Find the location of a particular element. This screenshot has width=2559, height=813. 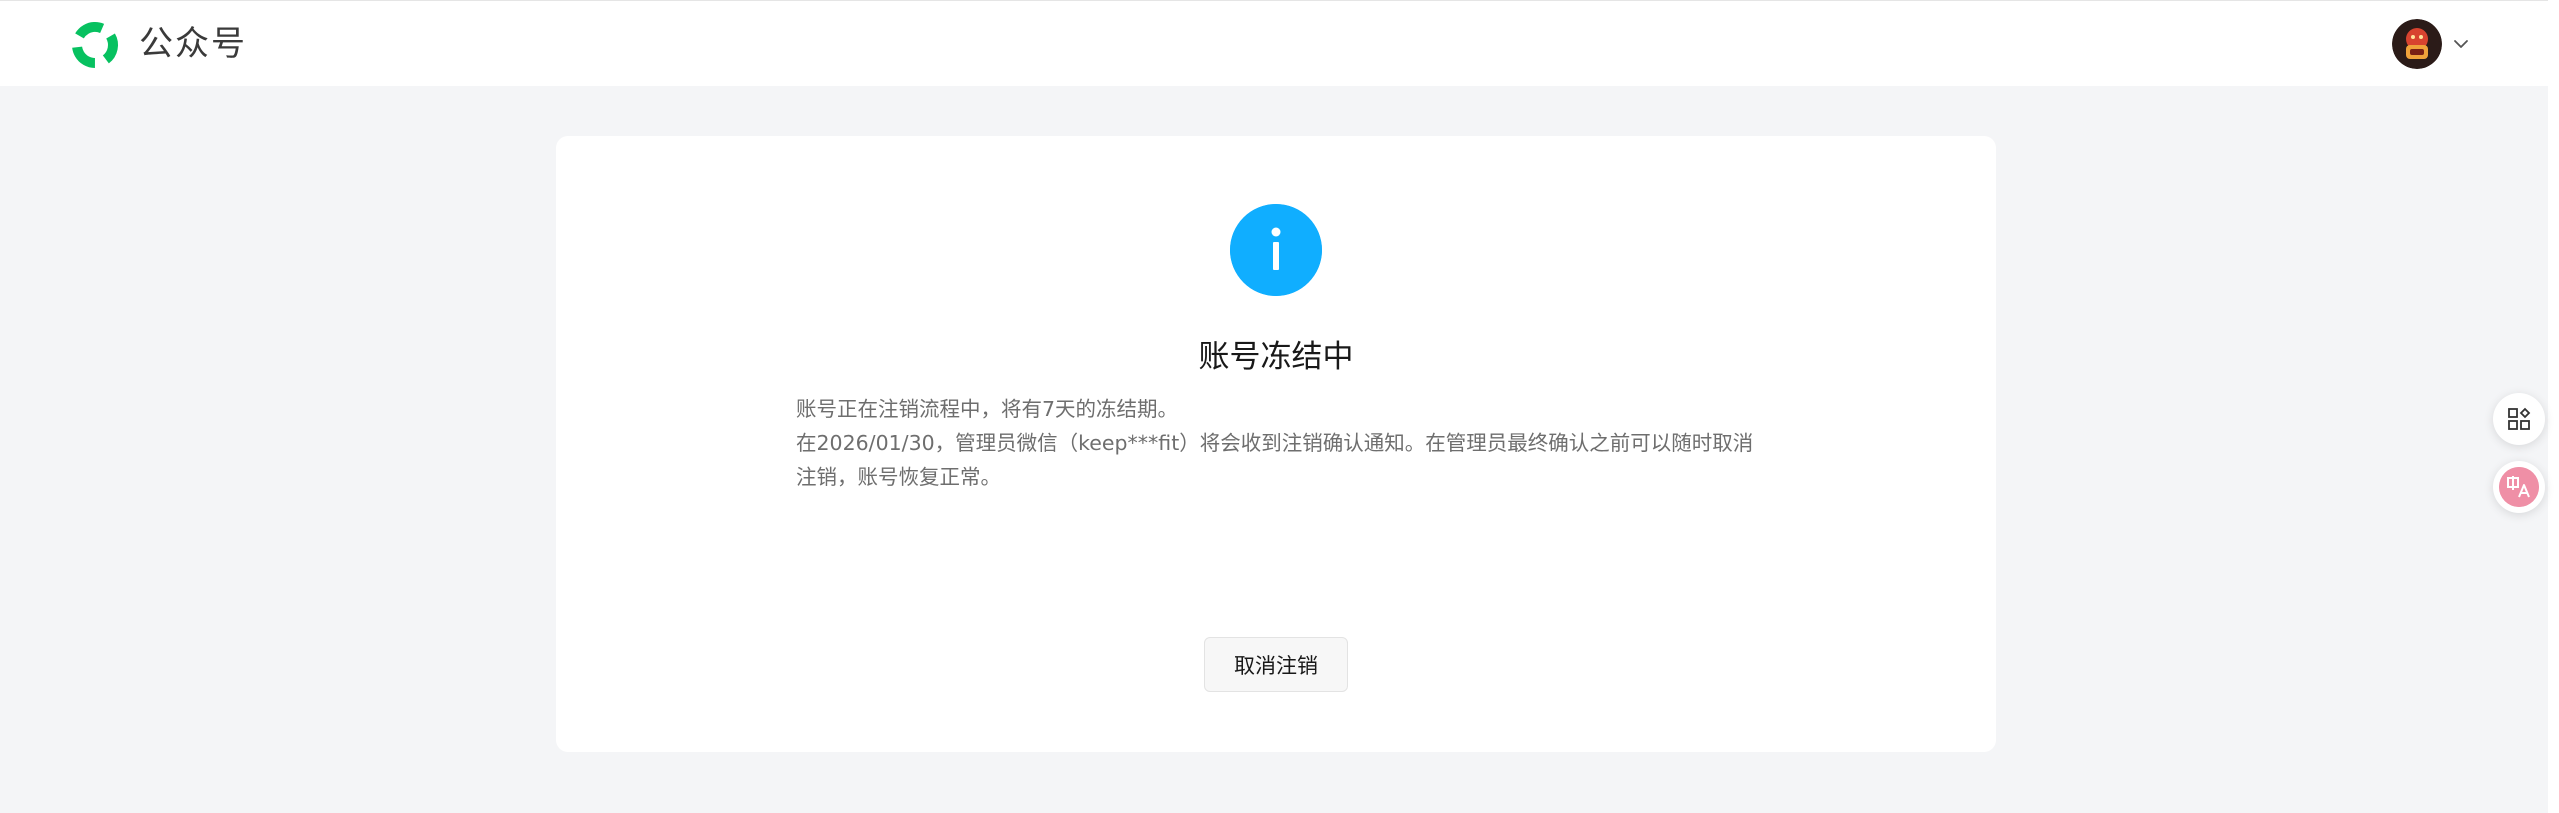

translate-icon is located at coordinates (2519, 487).